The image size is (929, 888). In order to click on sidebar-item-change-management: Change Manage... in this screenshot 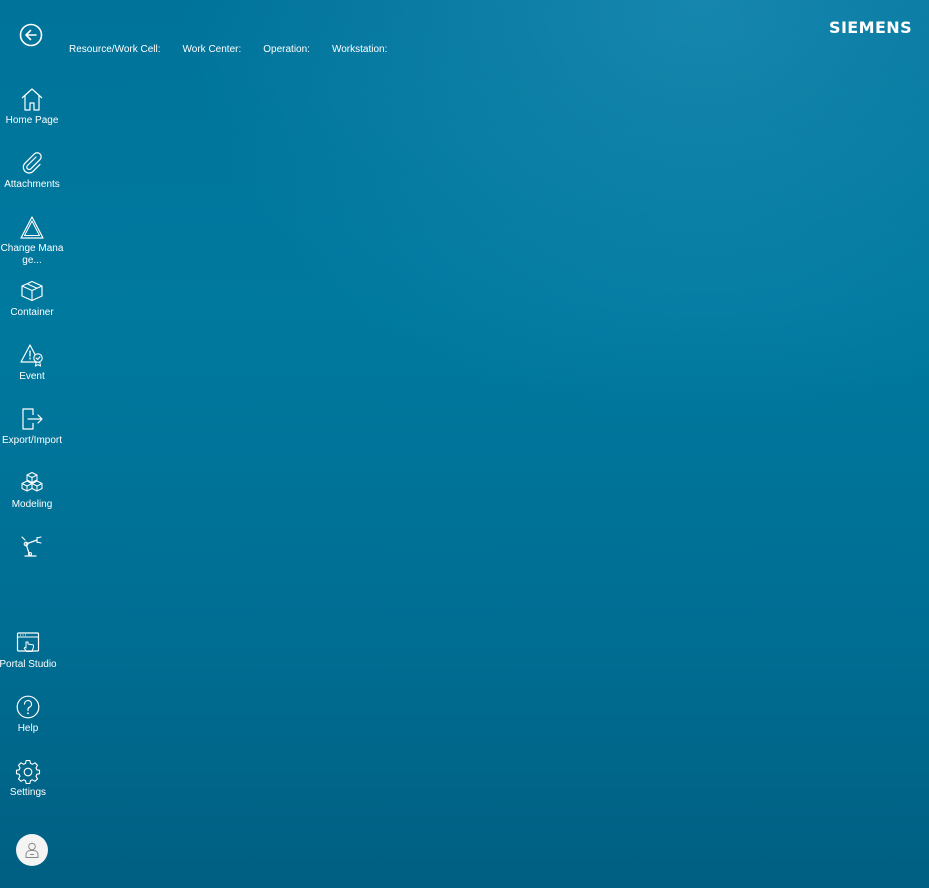, I will do `click(32, 240)`.